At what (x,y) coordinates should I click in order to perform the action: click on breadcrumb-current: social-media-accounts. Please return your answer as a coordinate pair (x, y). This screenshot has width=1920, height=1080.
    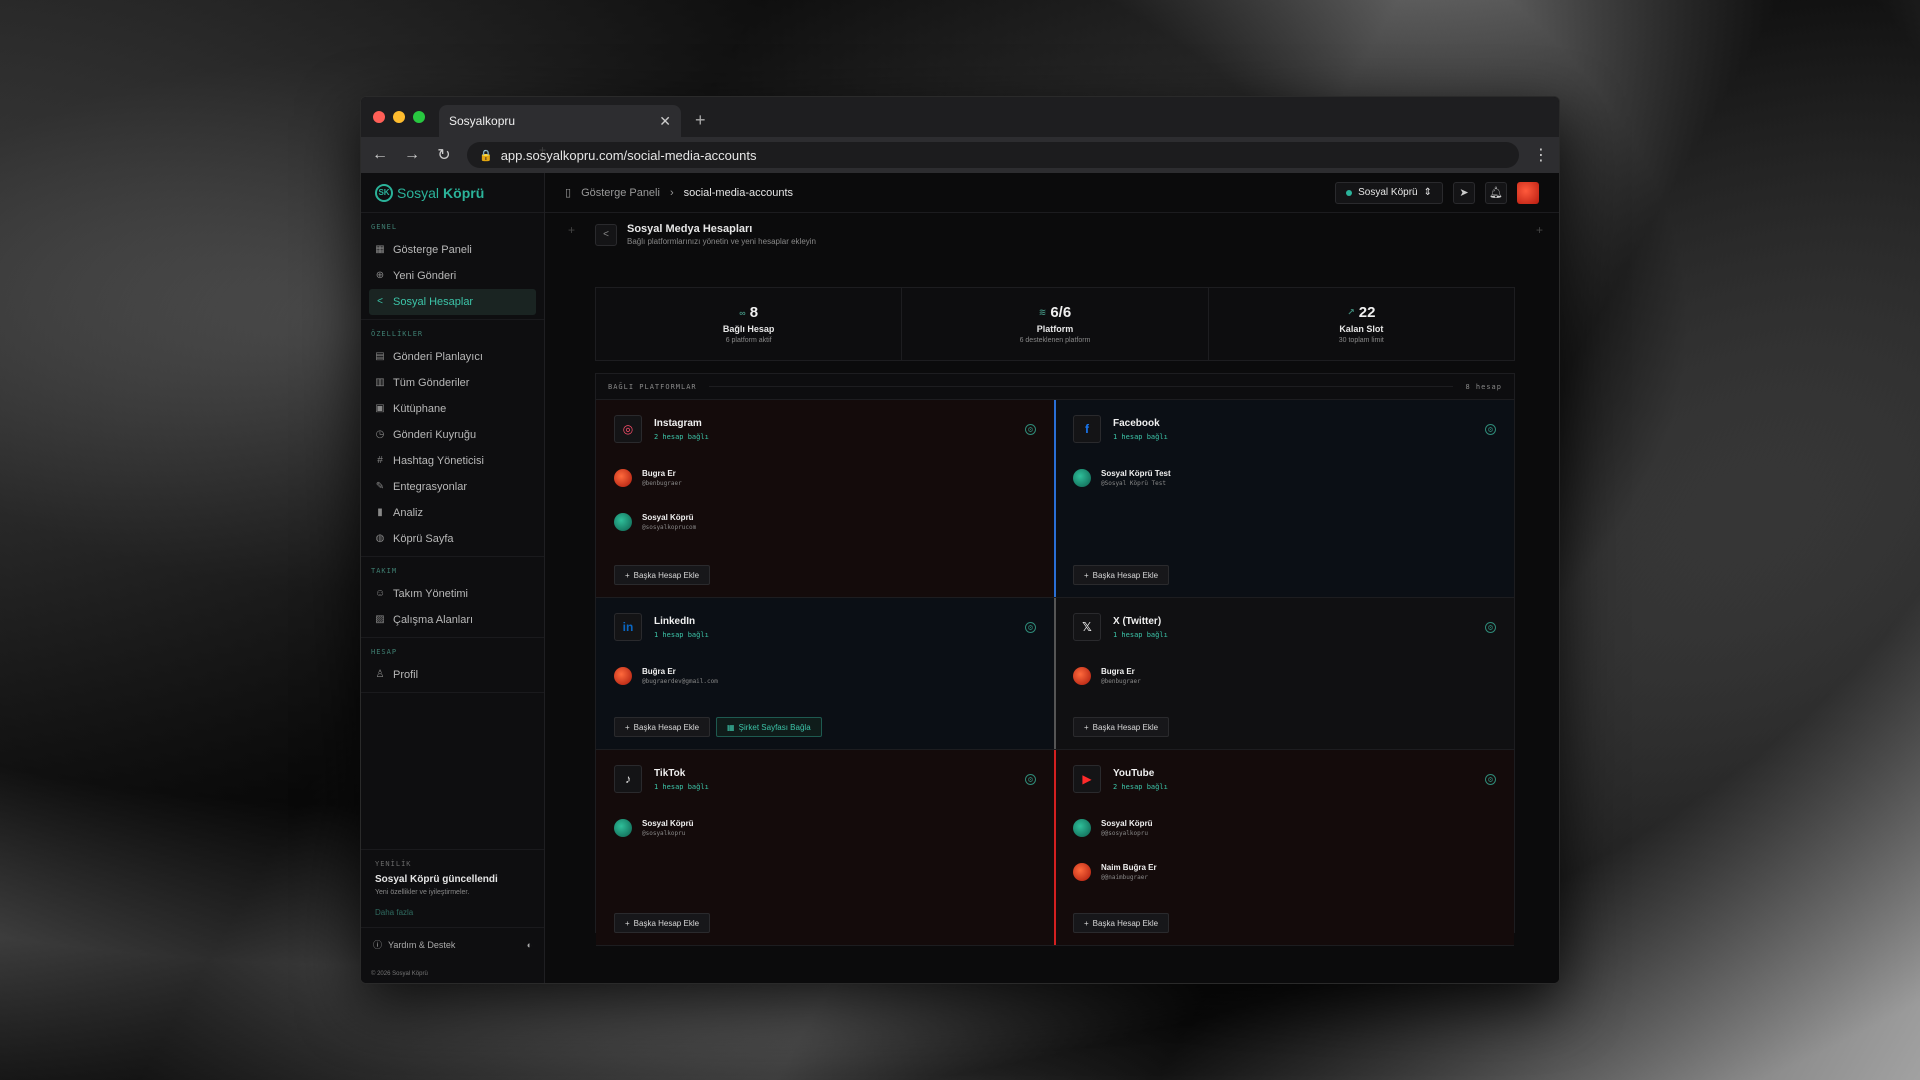
    Looking at the image, I should click on (738, 192).